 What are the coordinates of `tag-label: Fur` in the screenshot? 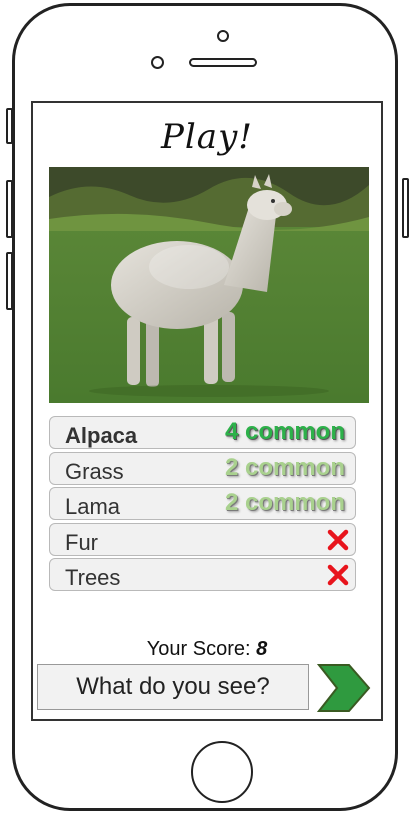 It's located at (81, 542).